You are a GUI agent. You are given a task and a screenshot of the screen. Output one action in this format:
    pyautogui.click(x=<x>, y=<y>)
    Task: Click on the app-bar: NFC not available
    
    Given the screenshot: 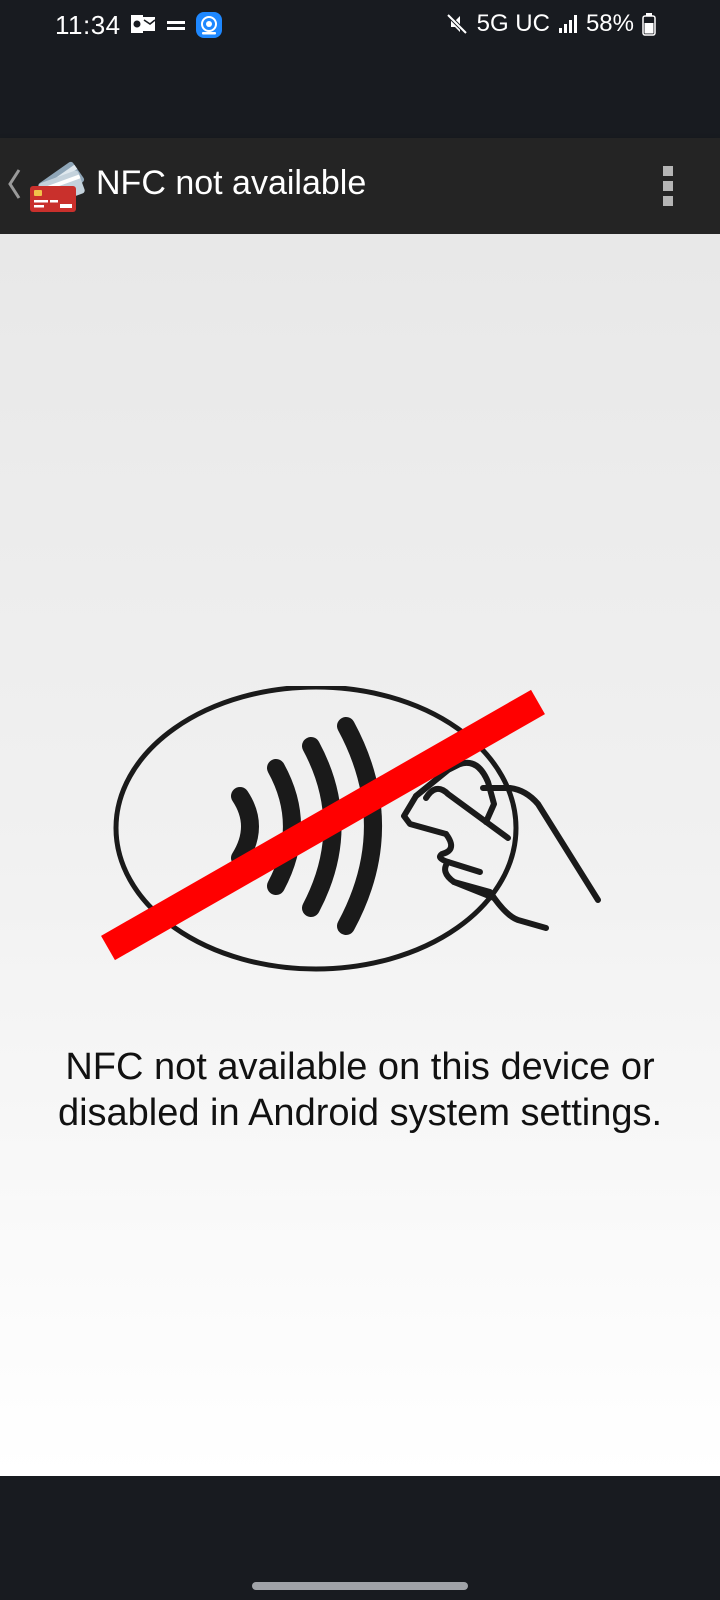 What is the action you would take?
    pyautogui.click(x=360, y=186)
    